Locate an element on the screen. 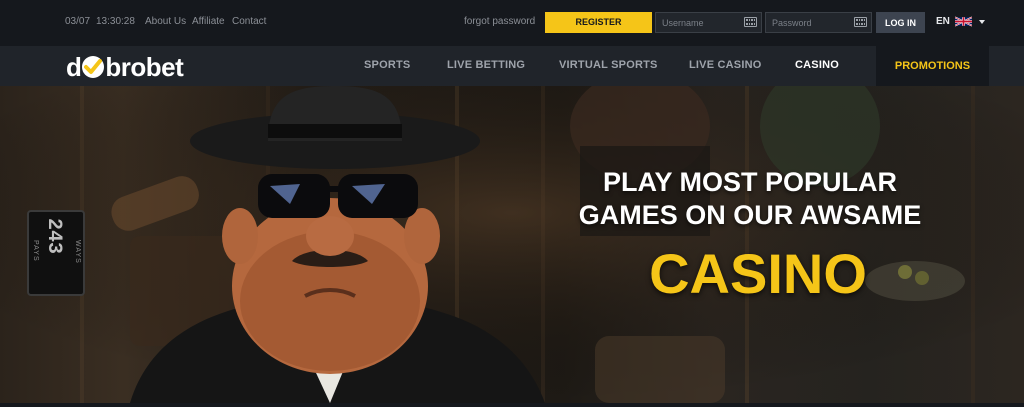 The image size is (1024, 407). username-input is located at coordinates (702, 22).